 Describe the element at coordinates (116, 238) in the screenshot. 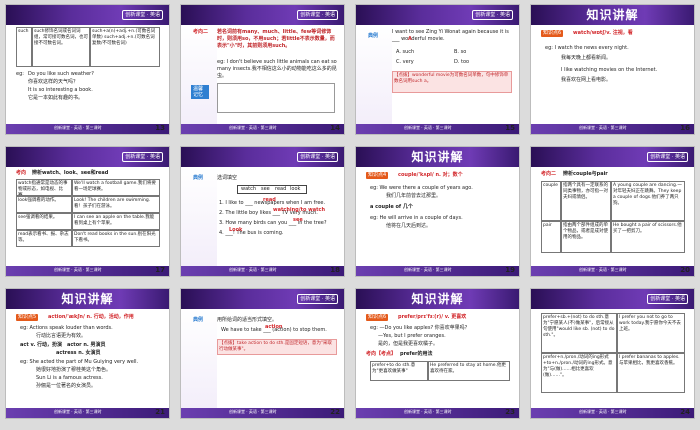

I see `table-cell: Don't read books in the sun.别在阳光下看书。` at that location.